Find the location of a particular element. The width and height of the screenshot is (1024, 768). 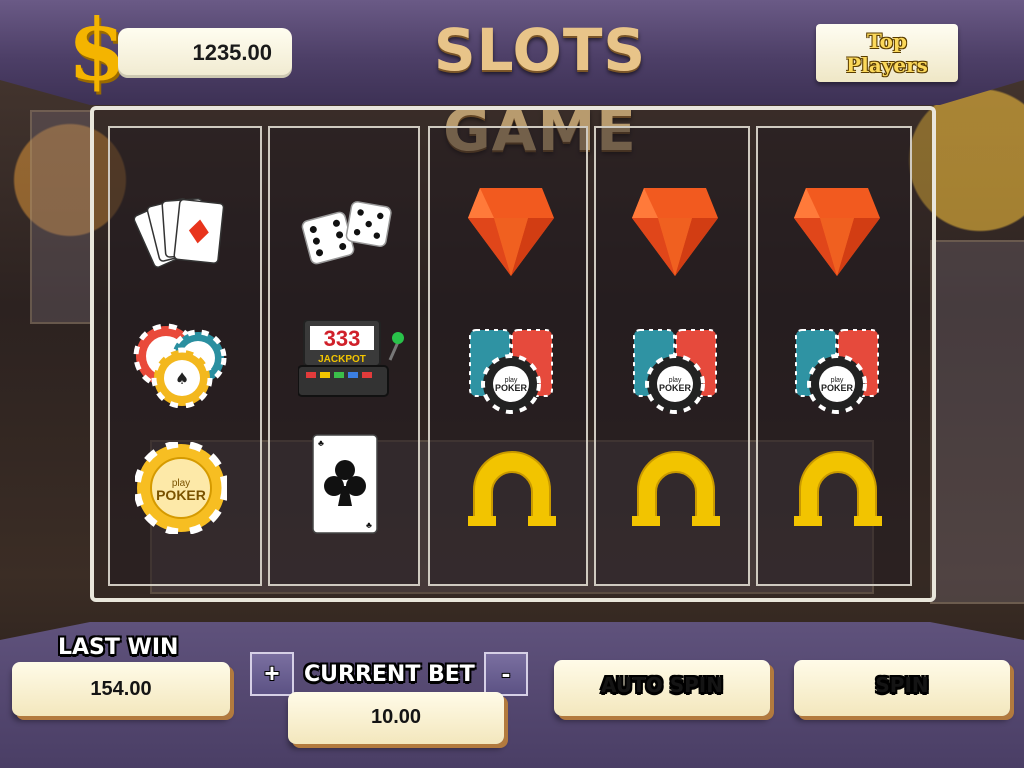

top-players-label-top: Top is located at coordinates (887, 41).